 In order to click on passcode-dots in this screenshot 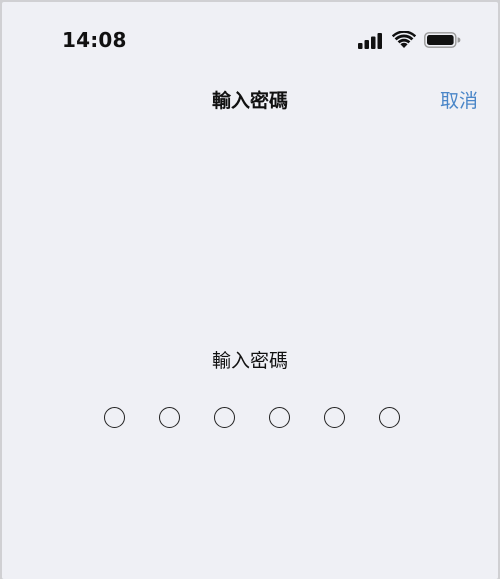, I will do `click(255, 419)`.